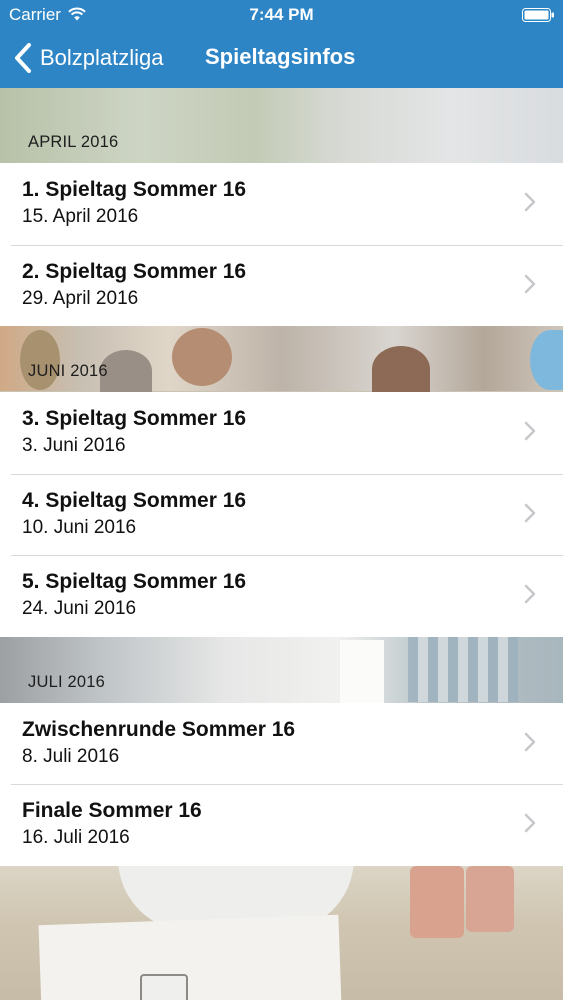 The height and width of the screenshot is (1000, 563). Describe the element at coordinates (79, 608) in the screenshot. I see `match-day-date: 24. Juni 2016` at that location.